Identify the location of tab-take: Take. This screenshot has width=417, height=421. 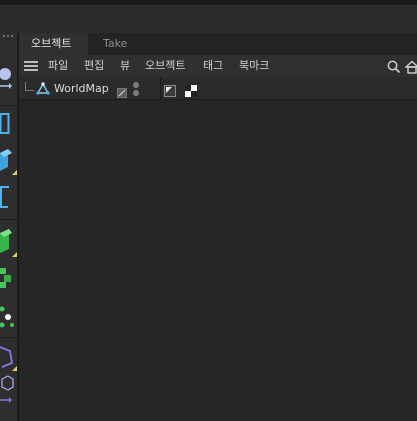
(115, 44).